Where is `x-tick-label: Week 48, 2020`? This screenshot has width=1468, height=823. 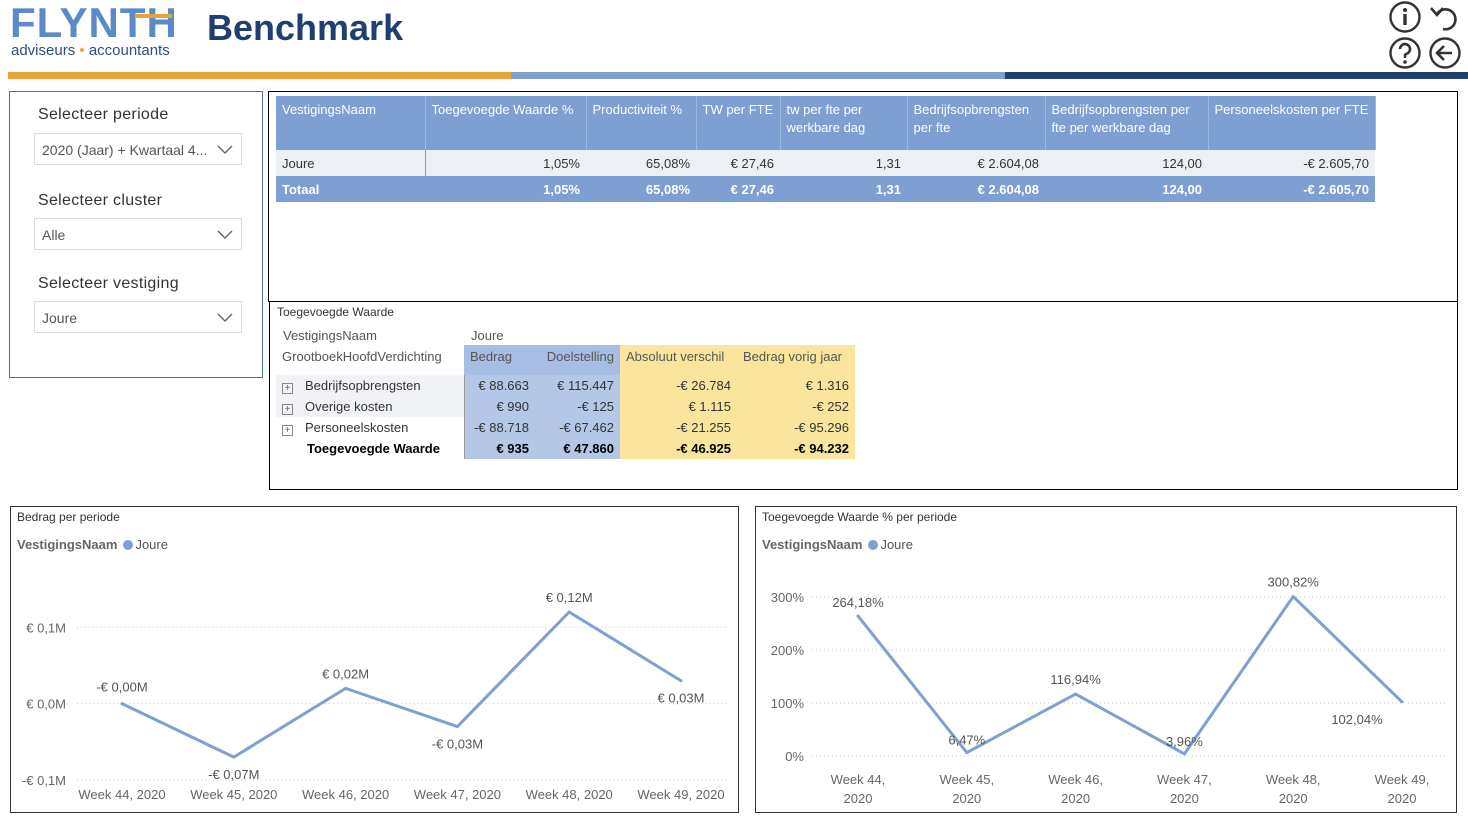
x-tick-label: Week 48, 2020 is located at coordinates (569, 794).